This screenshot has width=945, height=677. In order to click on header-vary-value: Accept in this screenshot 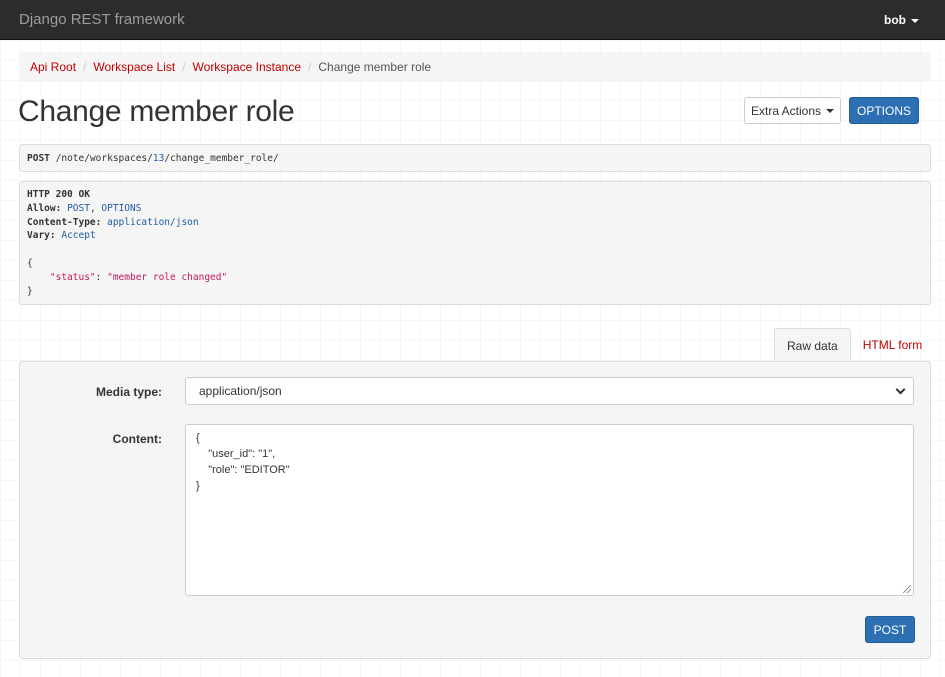, I will do `click(78, 236)`.